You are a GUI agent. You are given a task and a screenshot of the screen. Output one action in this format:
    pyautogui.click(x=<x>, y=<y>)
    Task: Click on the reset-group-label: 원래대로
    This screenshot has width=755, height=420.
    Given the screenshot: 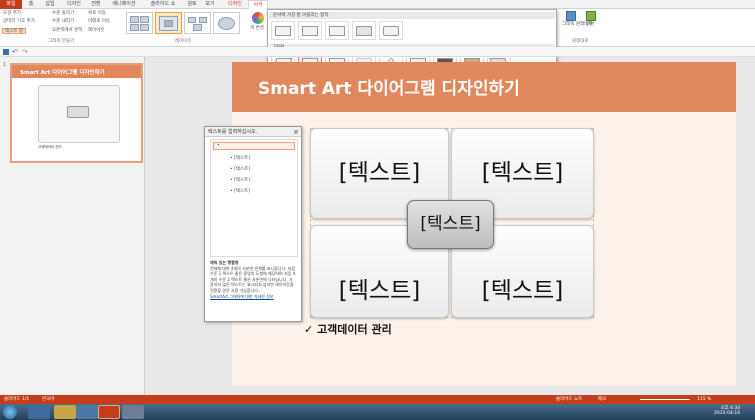 What is the action you would take?
    pyautogui.click(x=580, y=41)
    